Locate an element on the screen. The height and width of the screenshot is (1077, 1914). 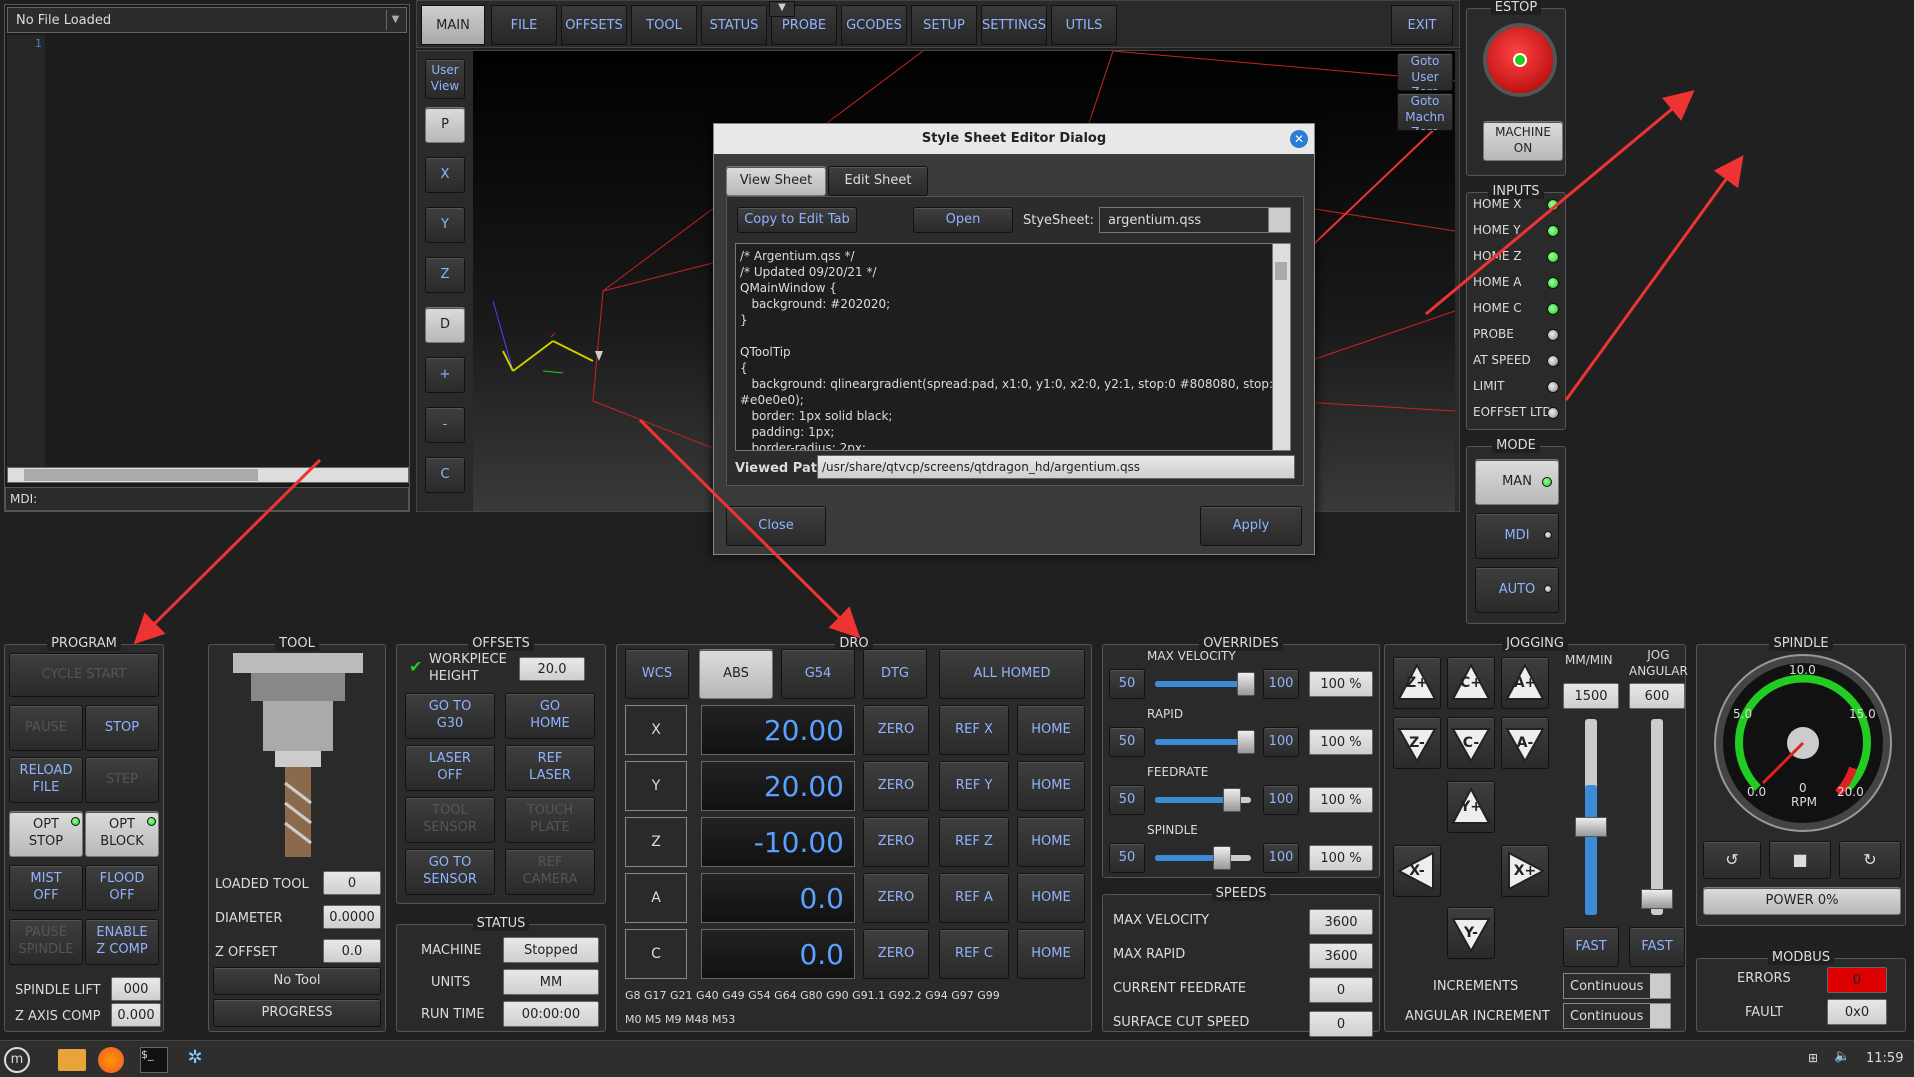
vertical-scrollbar is located at coordinates (1281, 347).